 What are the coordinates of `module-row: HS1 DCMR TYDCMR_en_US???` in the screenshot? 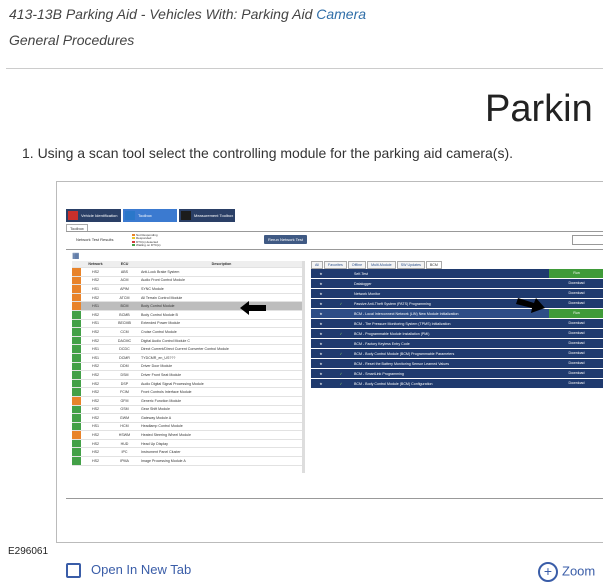 It's located at (187, 358).